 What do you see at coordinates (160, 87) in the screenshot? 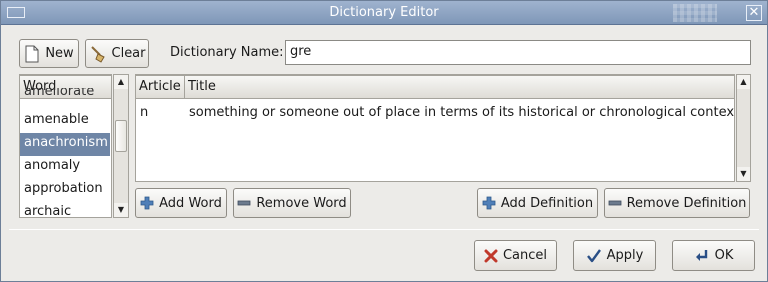
I see `article-column-header: Article` at bounding box center [160, 87].